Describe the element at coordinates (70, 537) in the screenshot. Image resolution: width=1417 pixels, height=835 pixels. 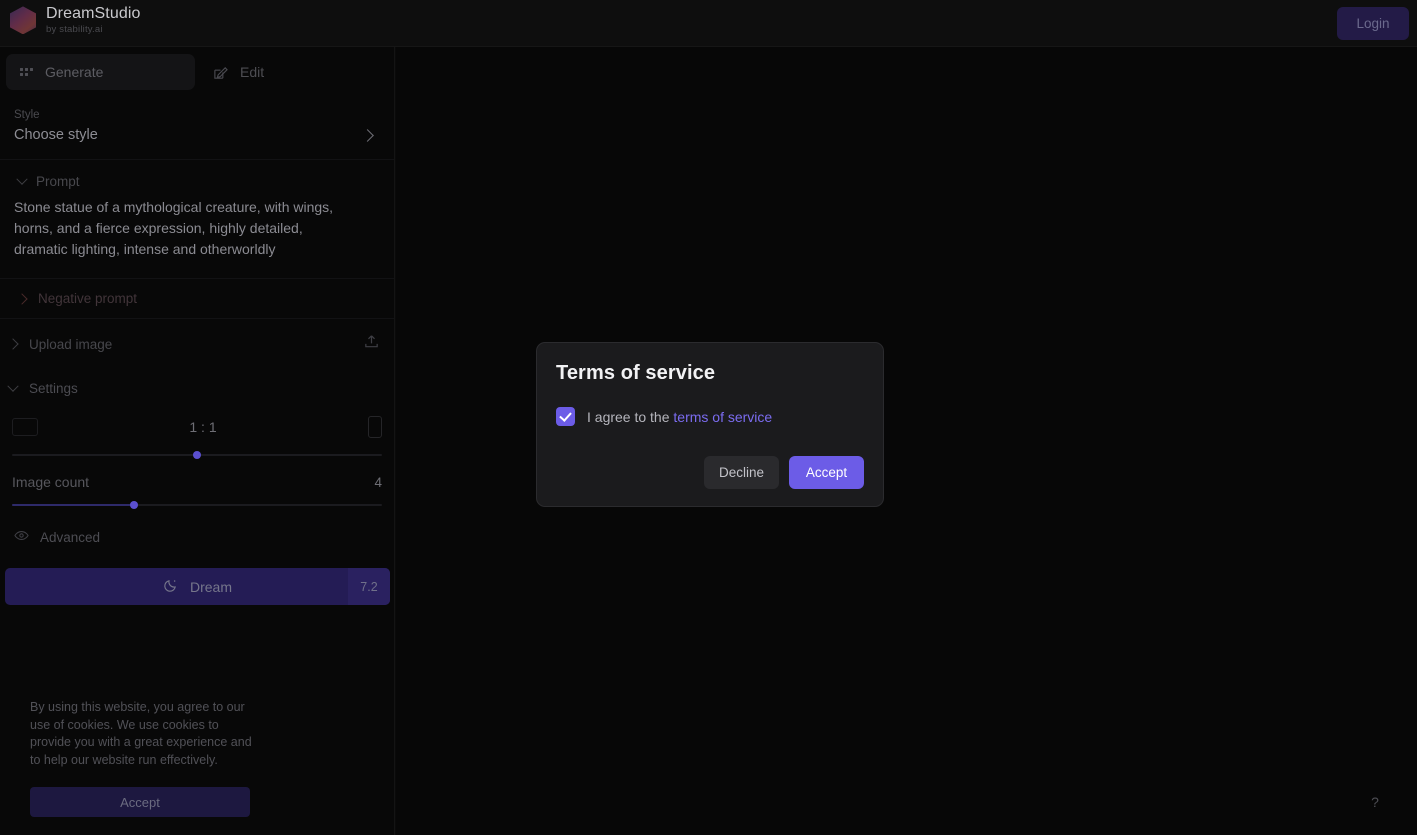
I see `advanced-label: Advanced` at that location.